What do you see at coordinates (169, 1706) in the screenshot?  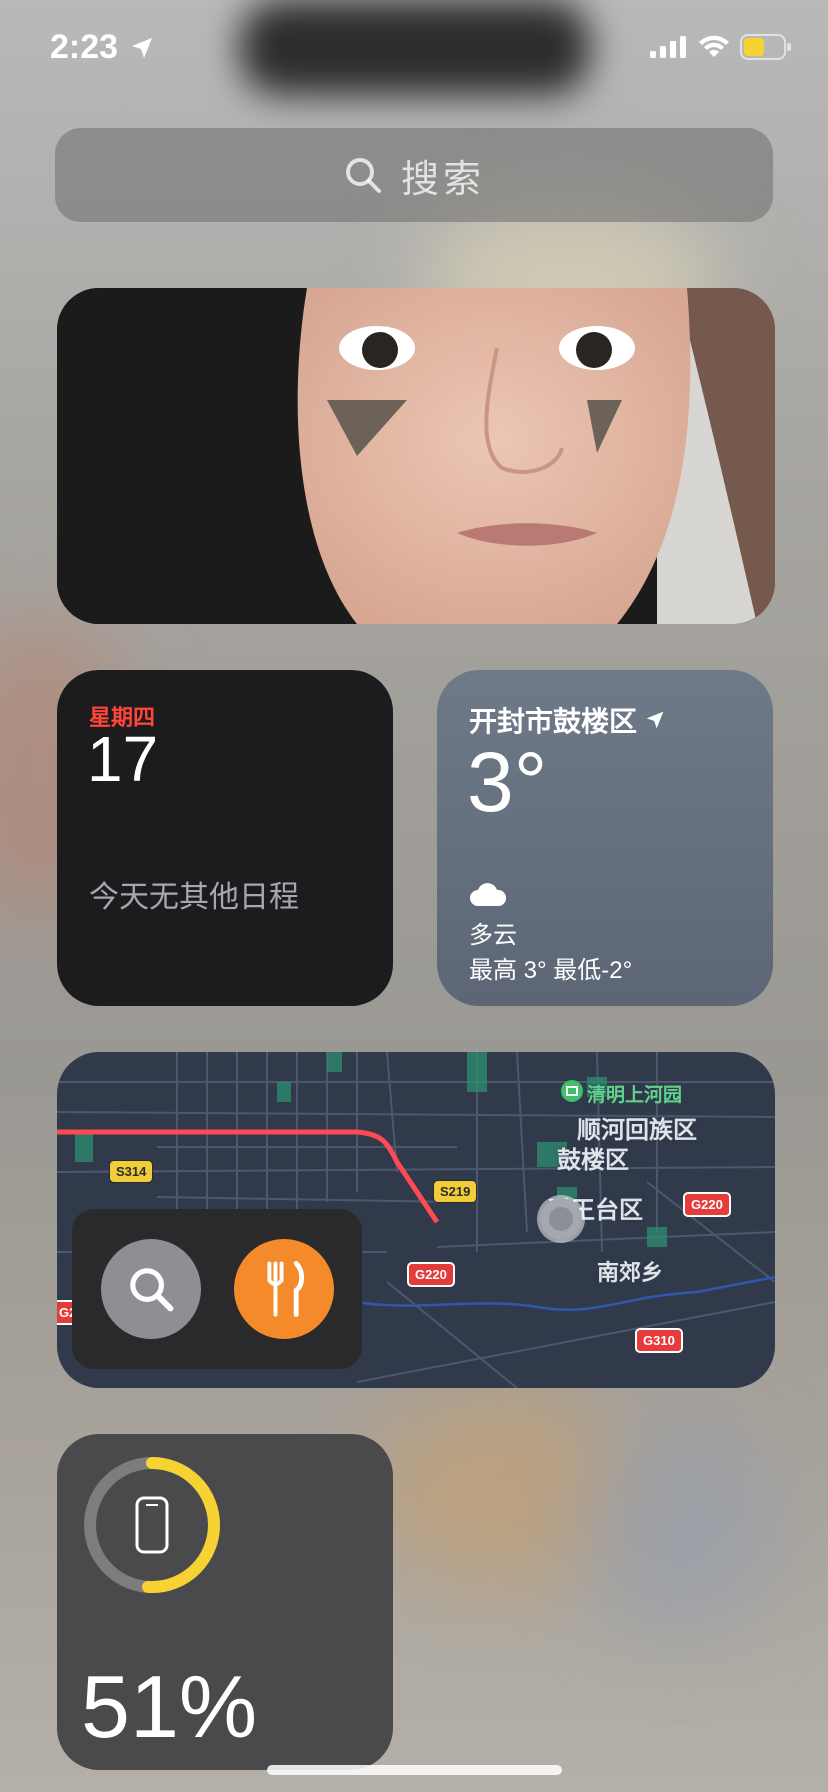 I see `battery-percent: 51%` at bounding box center [169, 1706].